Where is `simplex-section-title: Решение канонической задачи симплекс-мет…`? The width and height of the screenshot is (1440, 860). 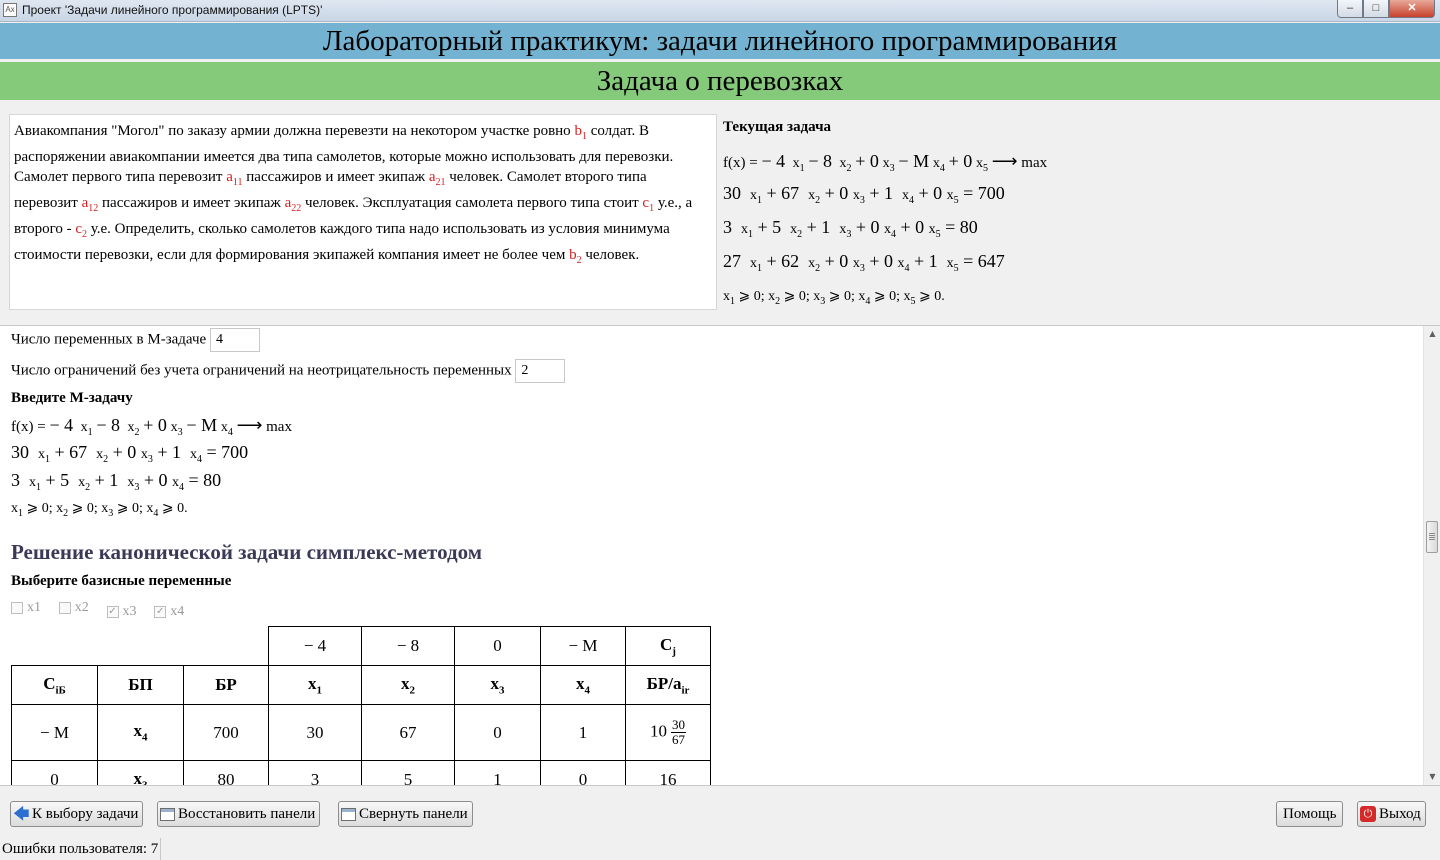 simplex-section-title: Решение канонической задачи симплекс-мет… is located at coordinates (247, 552).